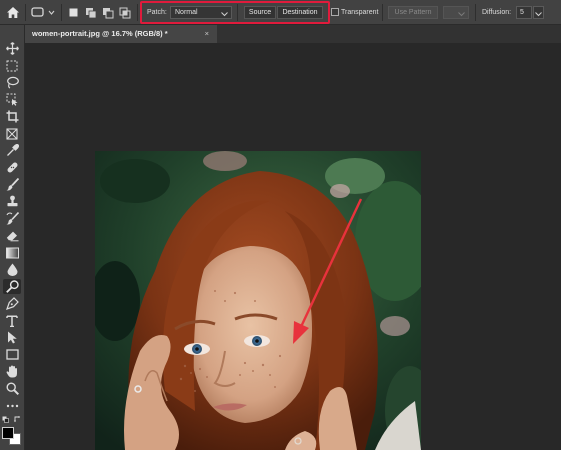 This screenshot has height=450, width=561. Describe the element at coordinates (12, 303) in the screenshot. I see `pen-tool-icon` at that location.